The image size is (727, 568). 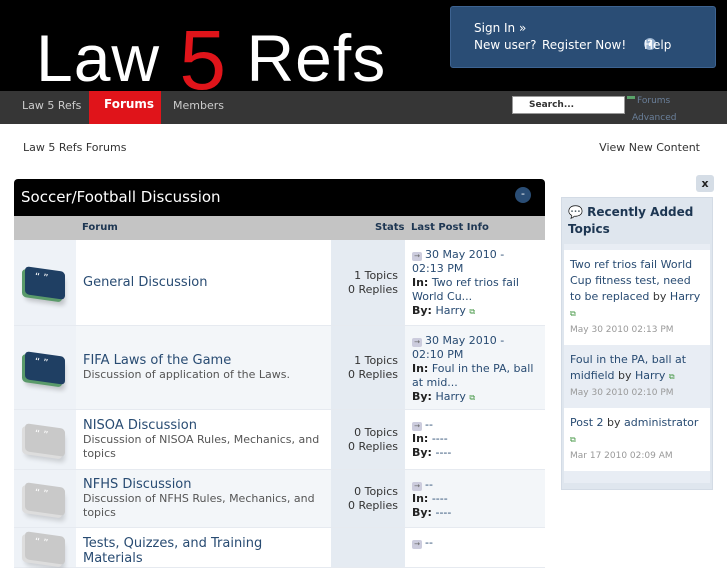 I want to click on nav-forums: Forums, so click(x=125, y=107).